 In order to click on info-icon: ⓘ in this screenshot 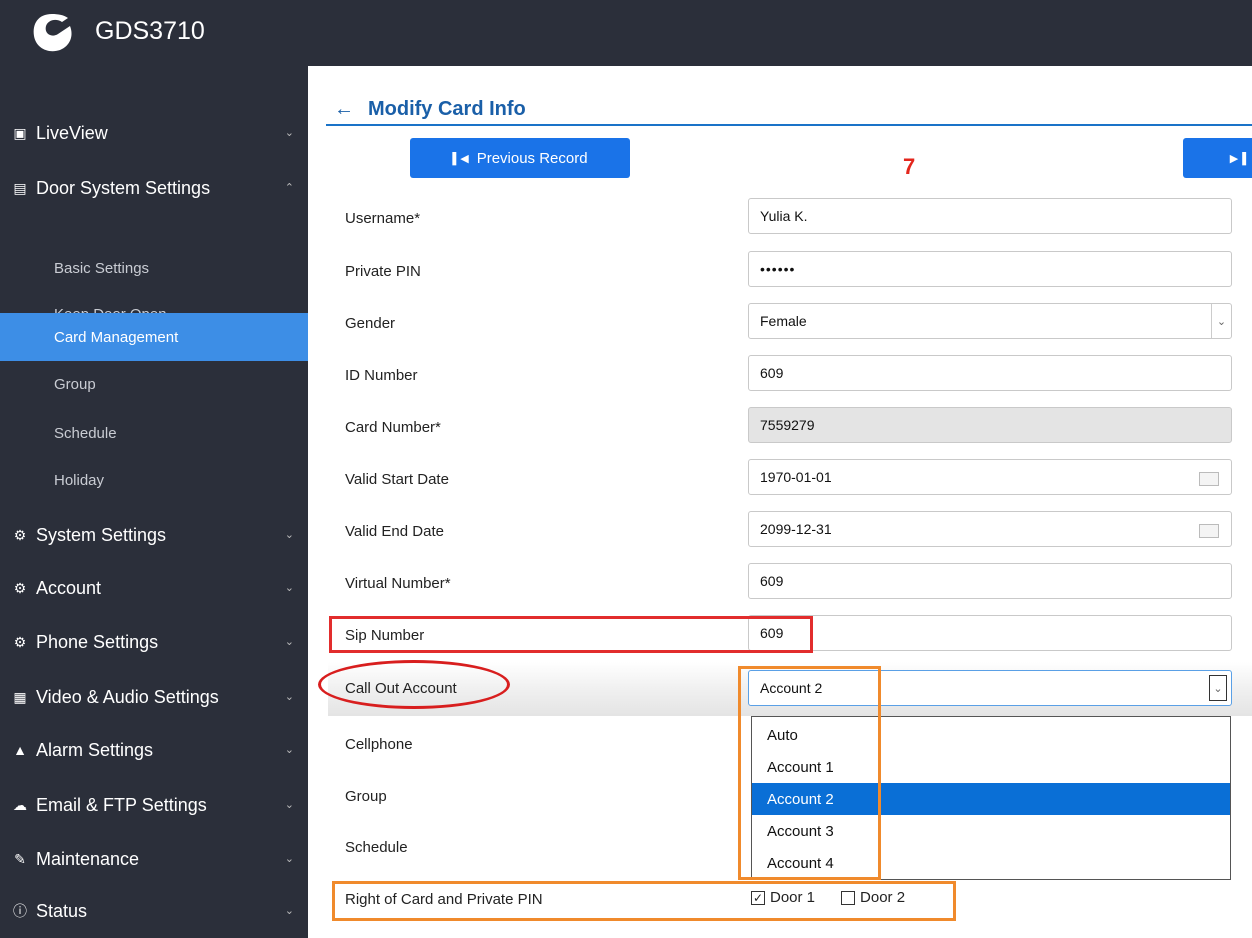, I will do `click(20, 911)`.